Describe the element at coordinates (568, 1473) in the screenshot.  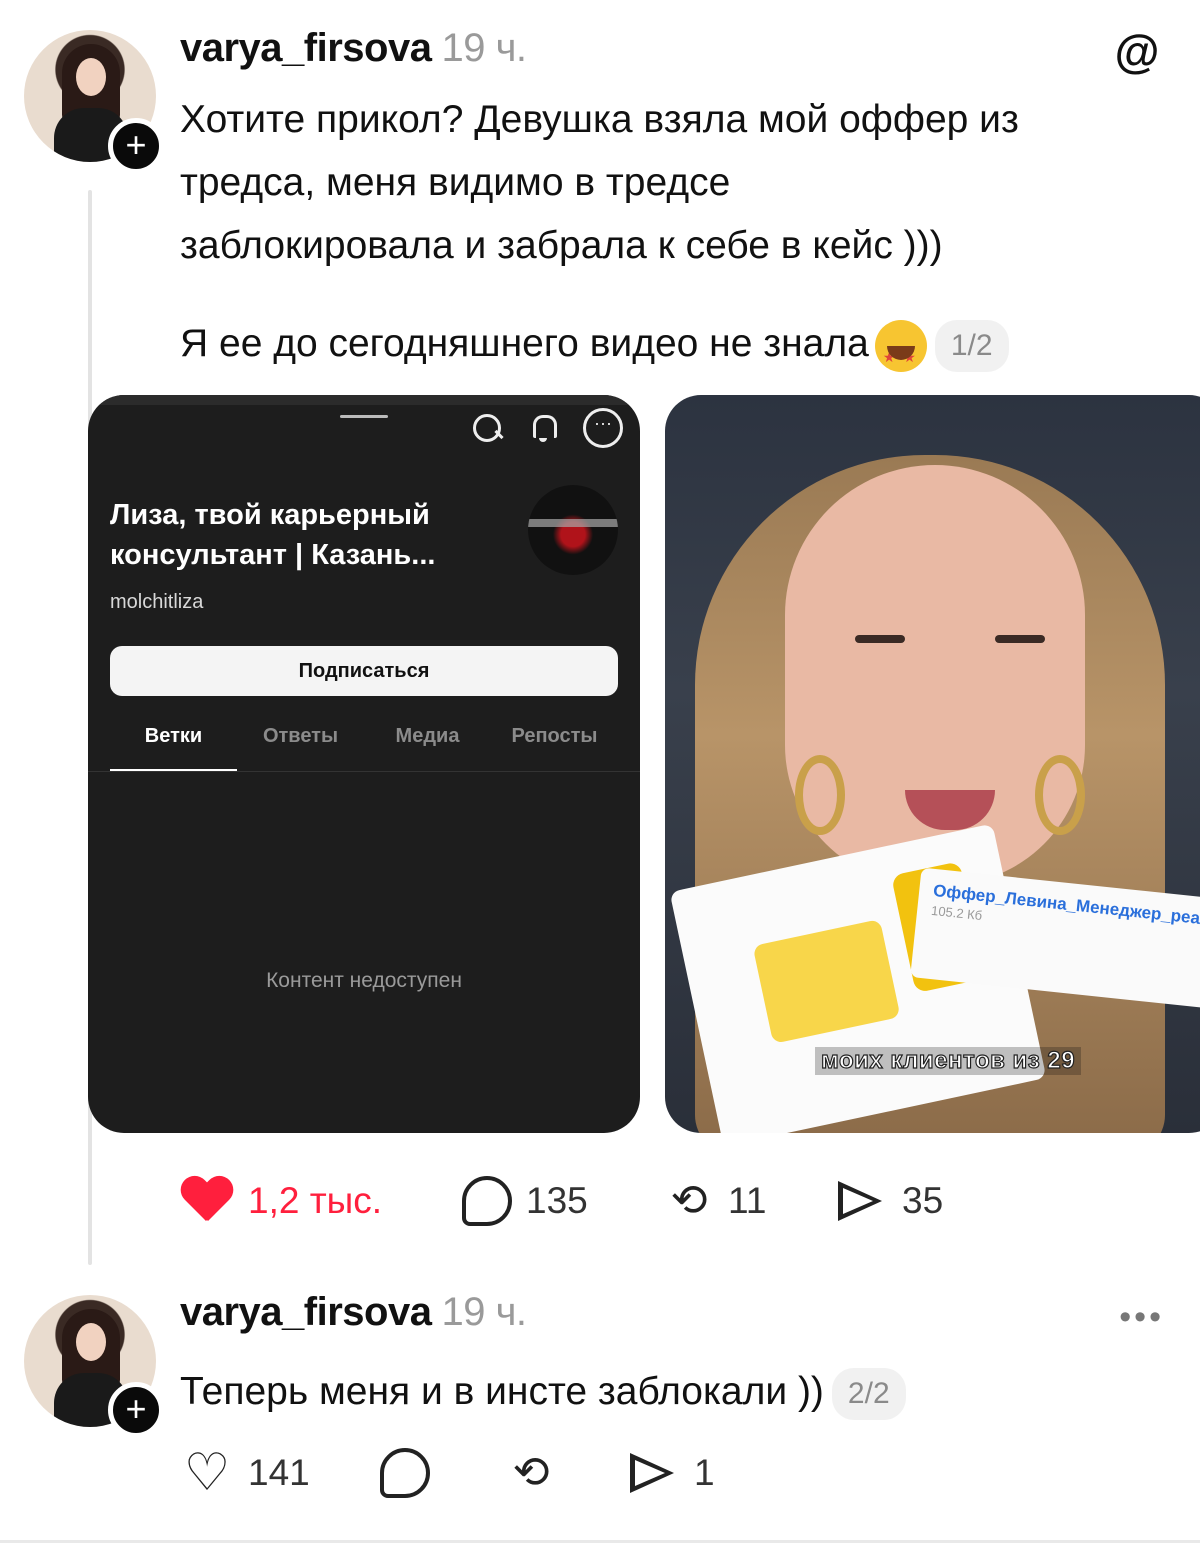
I see `repost-button: ⟲` at that location.